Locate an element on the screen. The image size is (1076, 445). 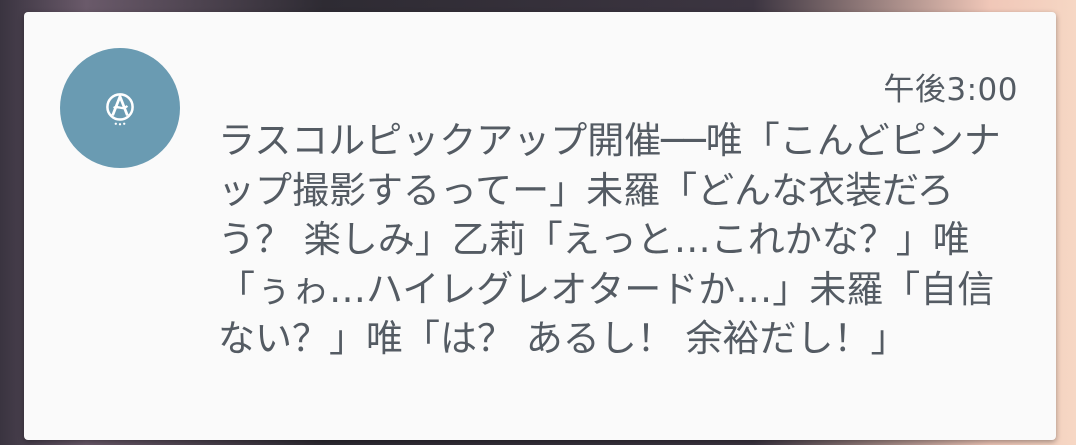
app-avatar is located at coordinates (120, 108).